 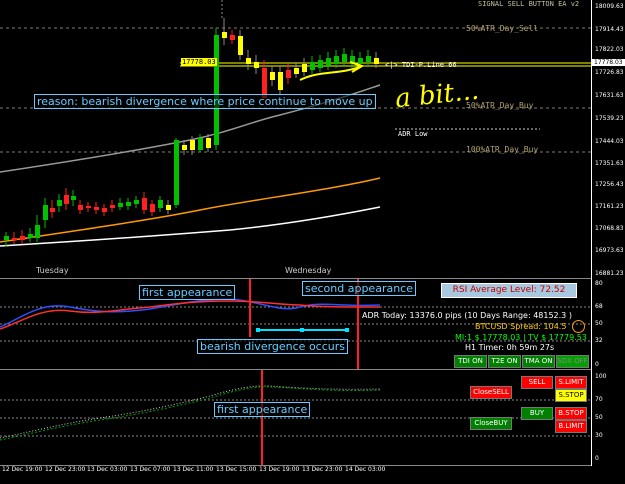 What do you see at coordinates (599, 399) in the screenshot?
I see `tdi-tick-70: 70` at bounding box center [599, 399].